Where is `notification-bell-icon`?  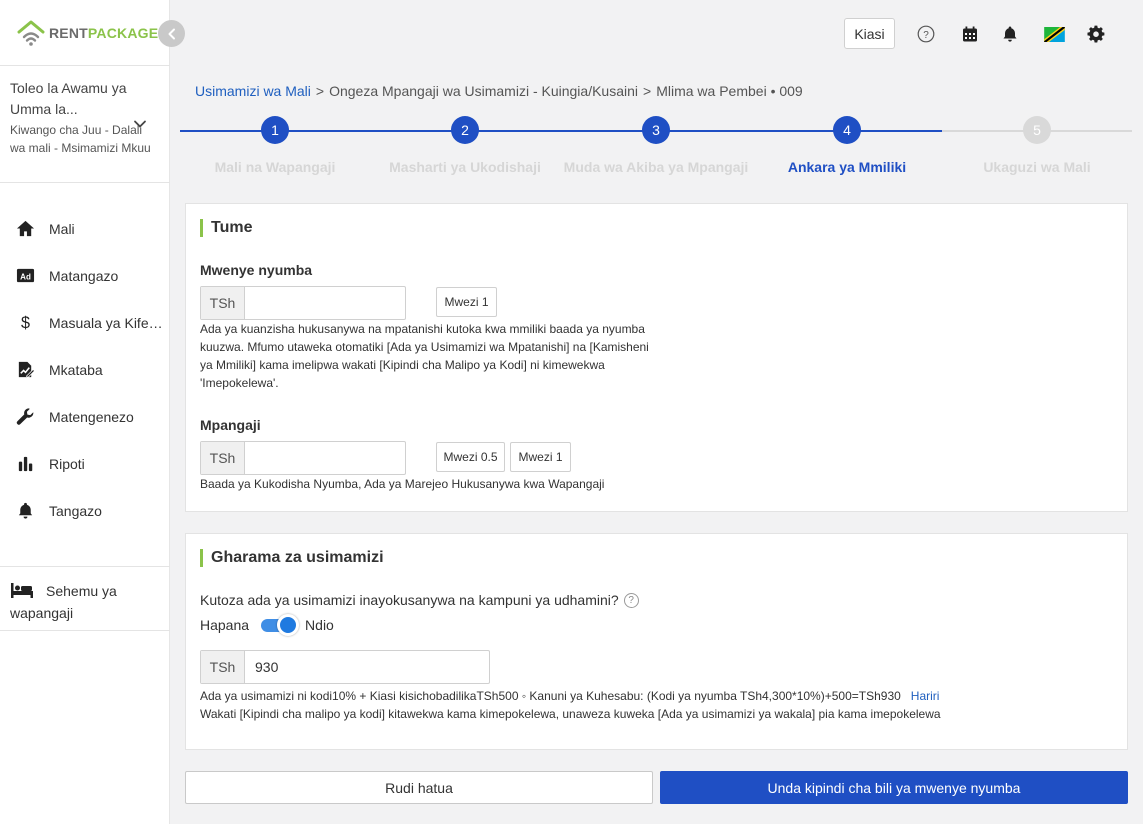 notification-bell-icon is located at coordinates (1010, 34).